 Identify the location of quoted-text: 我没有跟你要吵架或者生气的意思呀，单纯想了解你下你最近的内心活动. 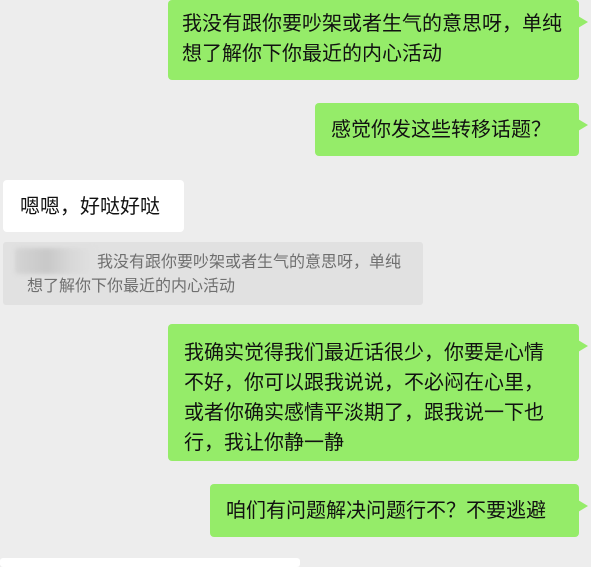
(214, 273).